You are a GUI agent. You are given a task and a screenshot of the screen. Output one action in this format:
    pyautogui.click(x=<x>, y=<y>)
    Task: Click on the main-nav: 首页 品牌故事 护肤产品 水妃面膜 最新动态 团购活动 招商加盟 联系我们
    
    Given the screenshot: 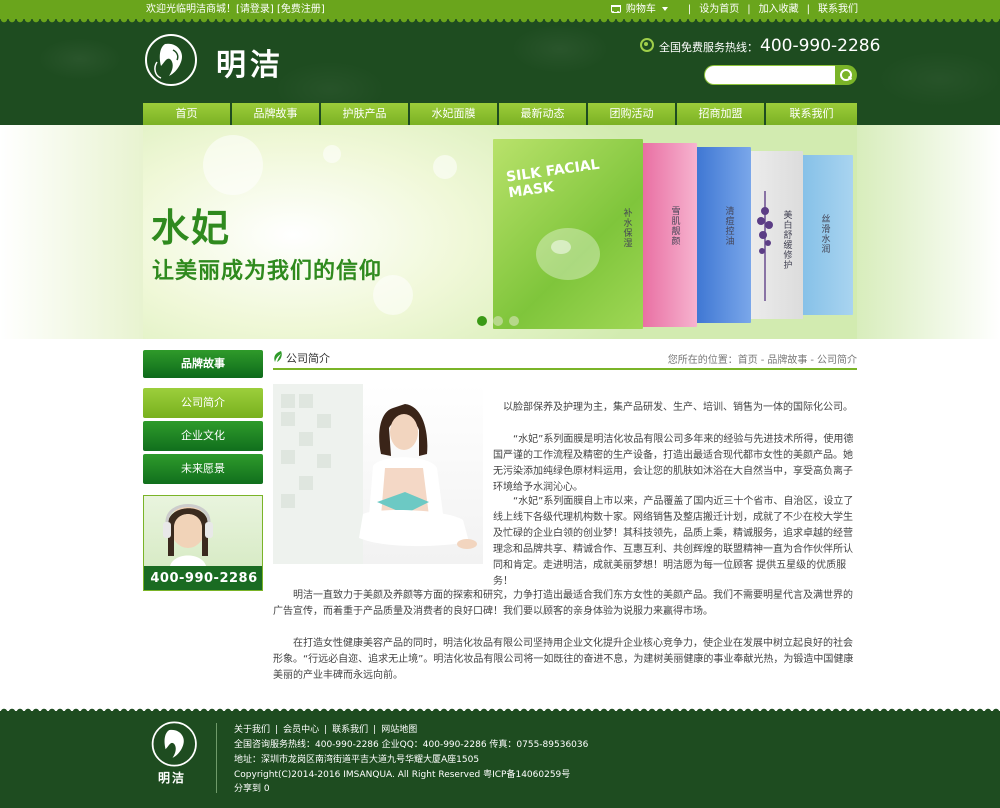 What is the action you would take?
    pyautogui.click(x=500, y=114)
    